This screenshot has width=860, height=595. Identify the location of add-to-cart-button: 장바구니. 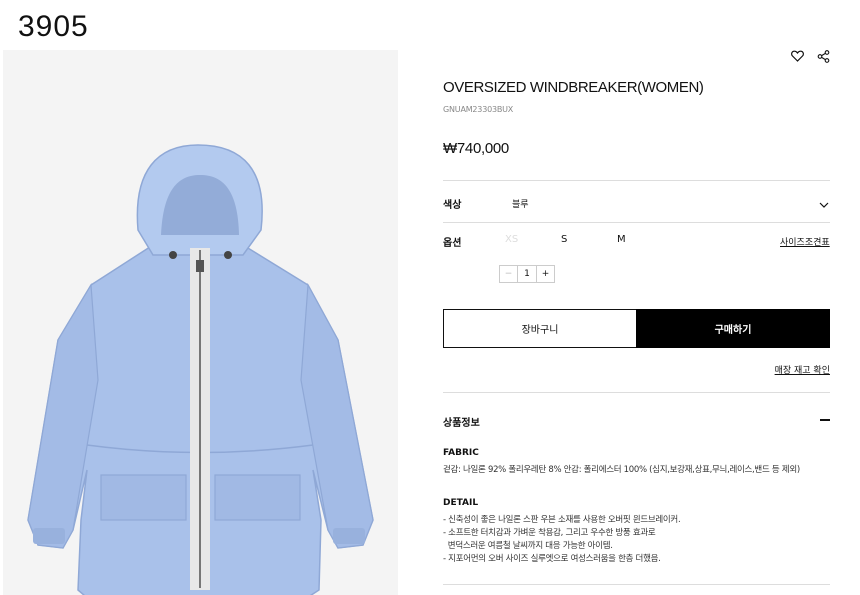
(540, 328).